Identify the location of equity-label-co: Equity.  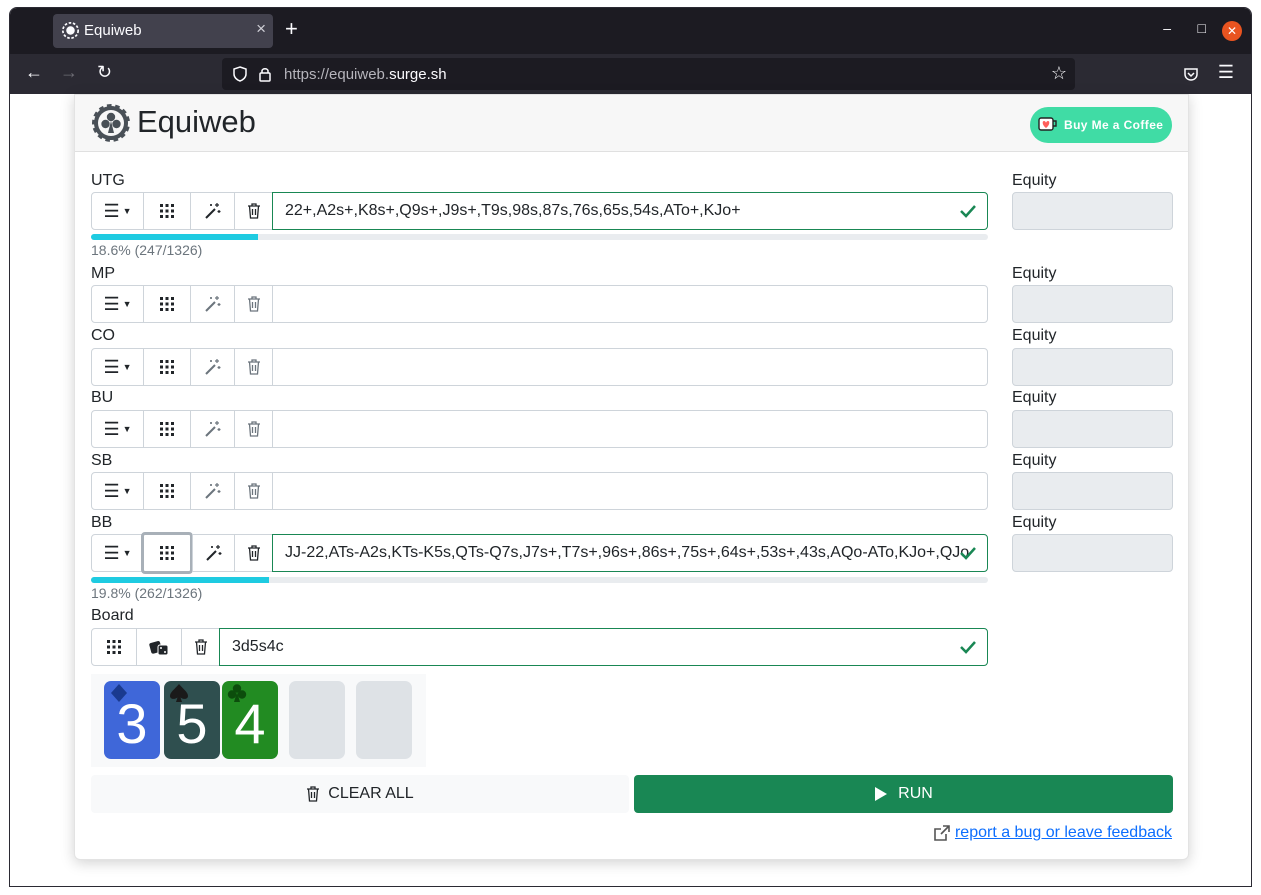
(1034, 335).